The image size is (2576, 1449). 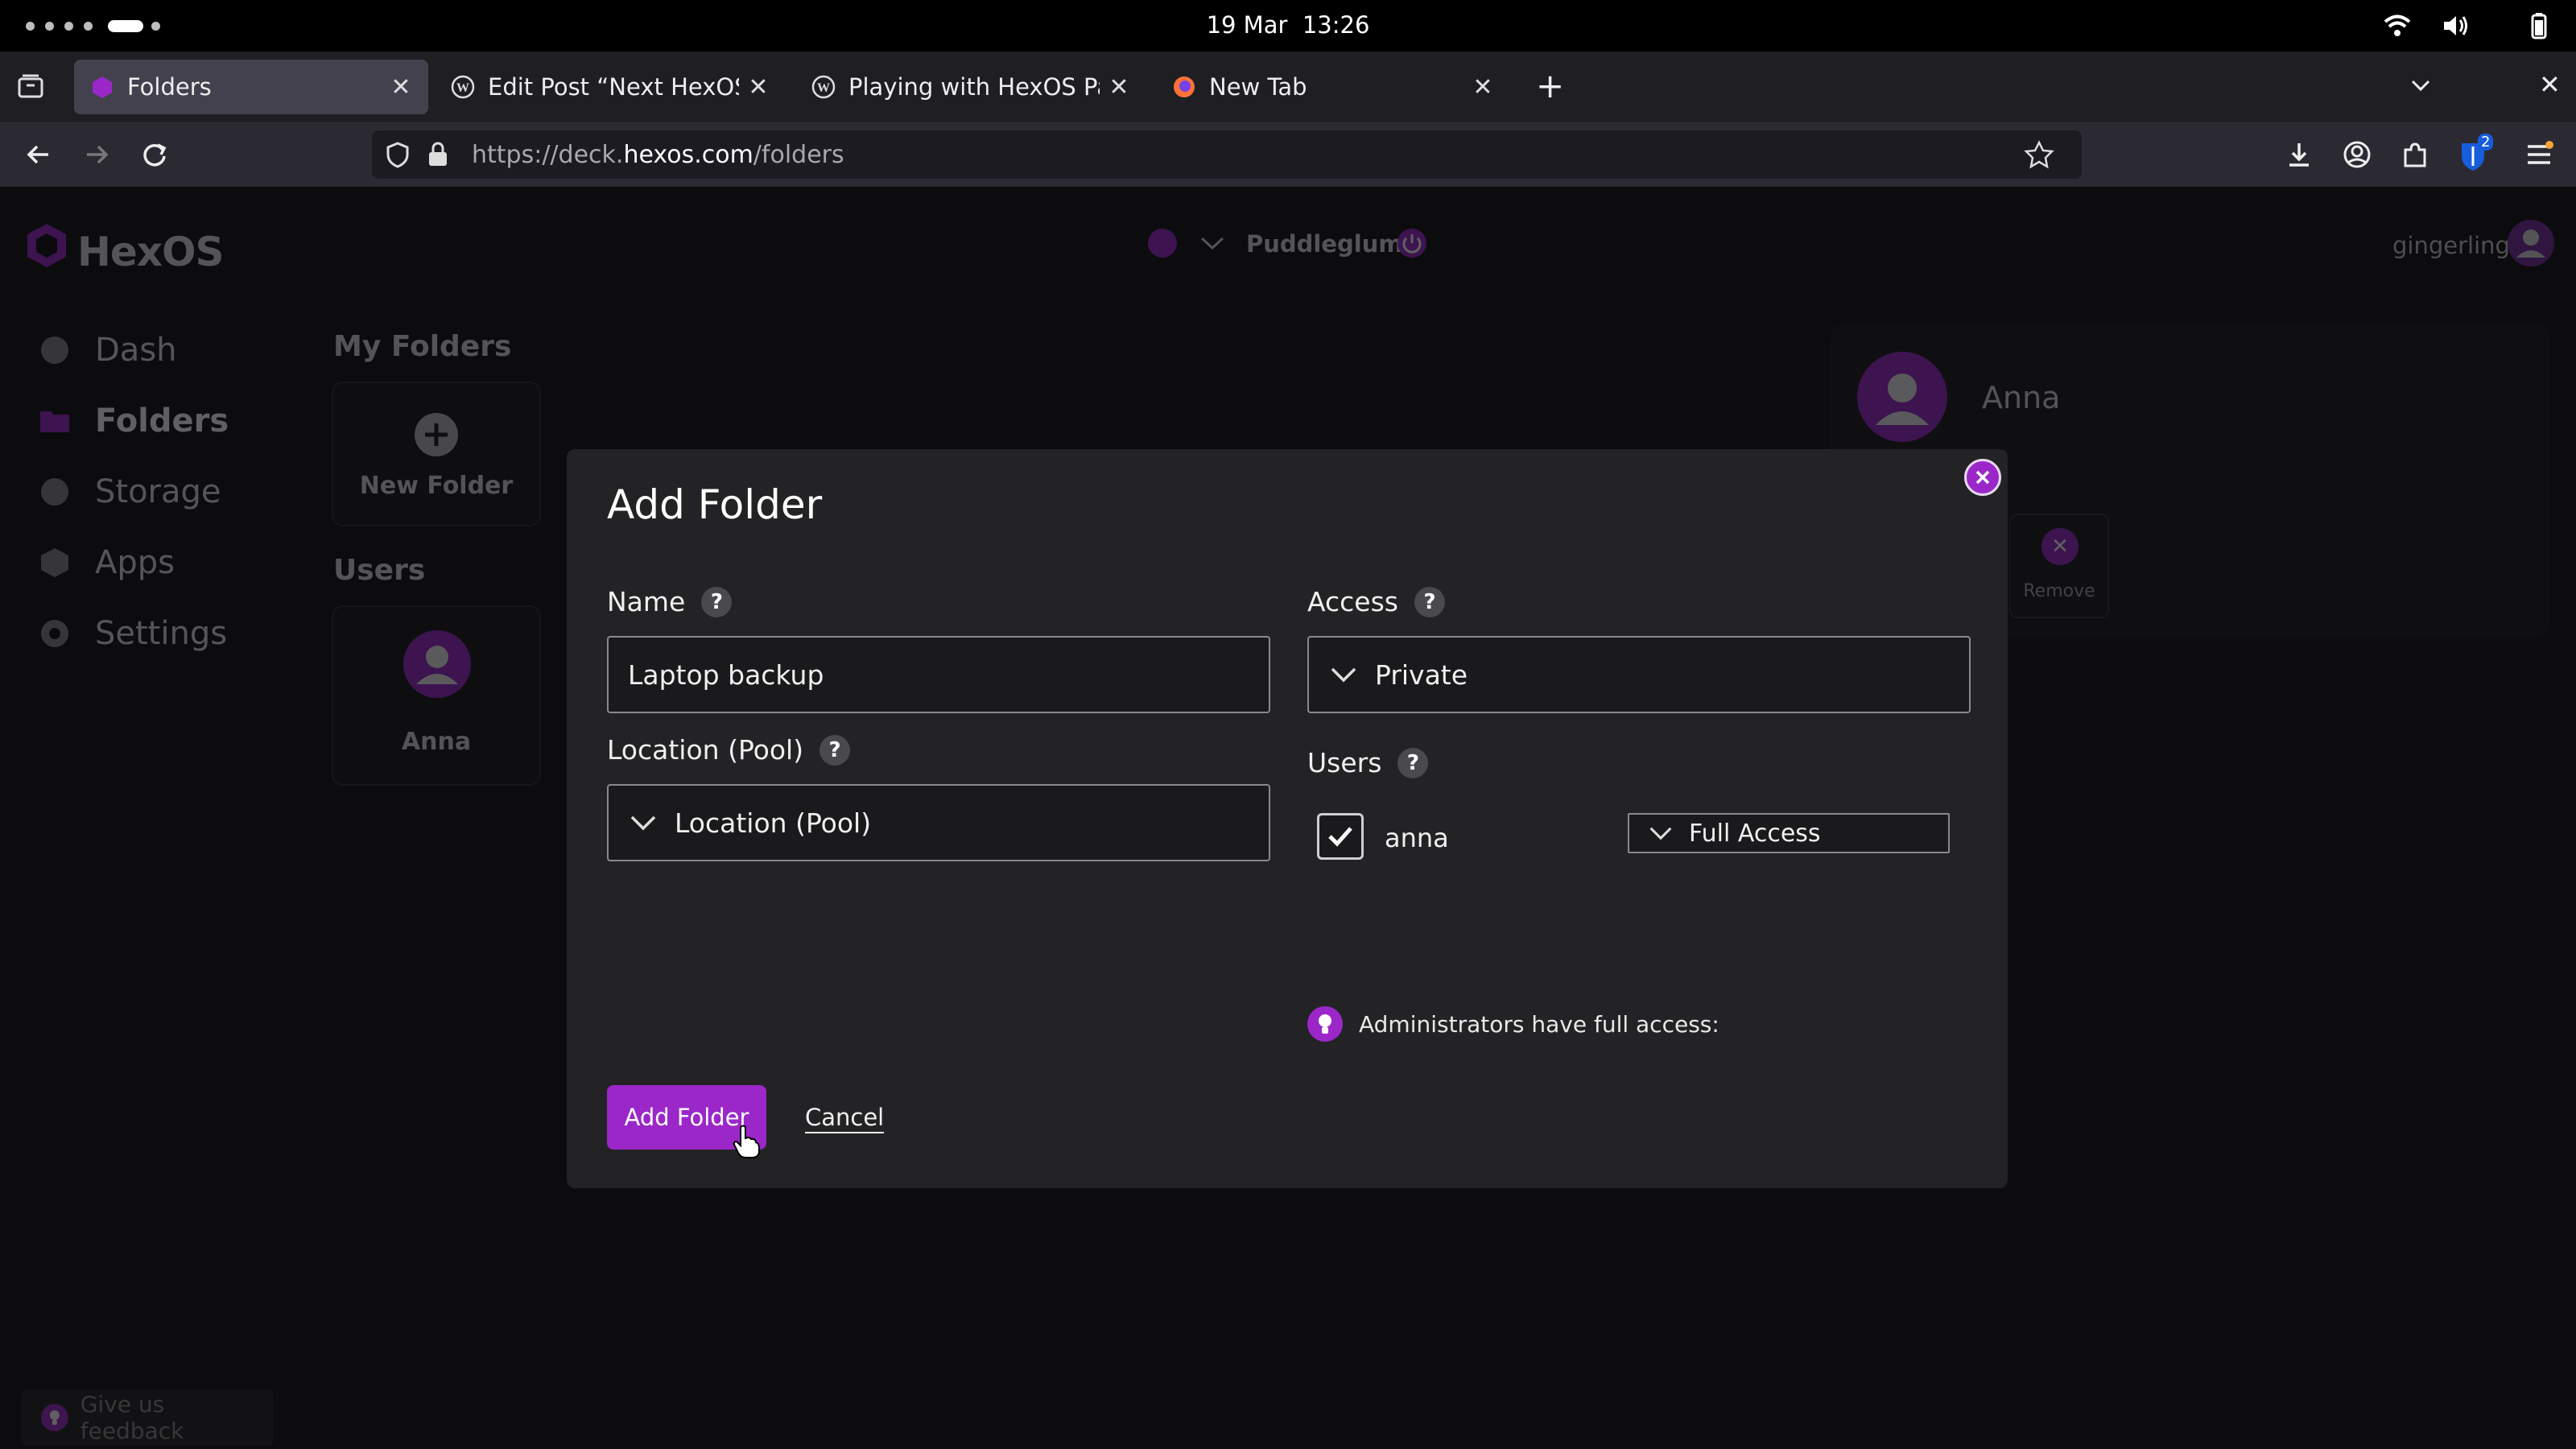 I want to click on firefox-favicon-icon, so click(x=1184, y=86).